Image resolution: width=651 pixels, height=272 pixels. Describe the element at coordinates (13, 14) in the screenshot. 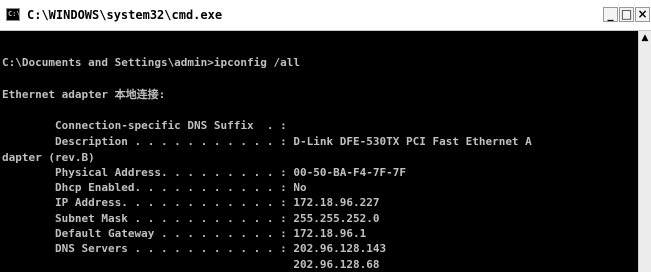

I see `cmd-console-icon: C:\` at that location.